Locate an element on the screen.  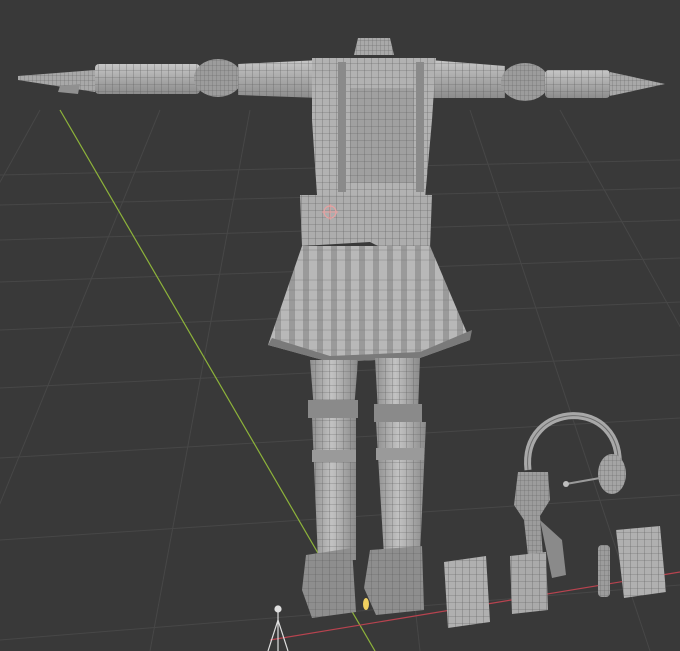
backpack-prop is located at coordinates (641, 562).